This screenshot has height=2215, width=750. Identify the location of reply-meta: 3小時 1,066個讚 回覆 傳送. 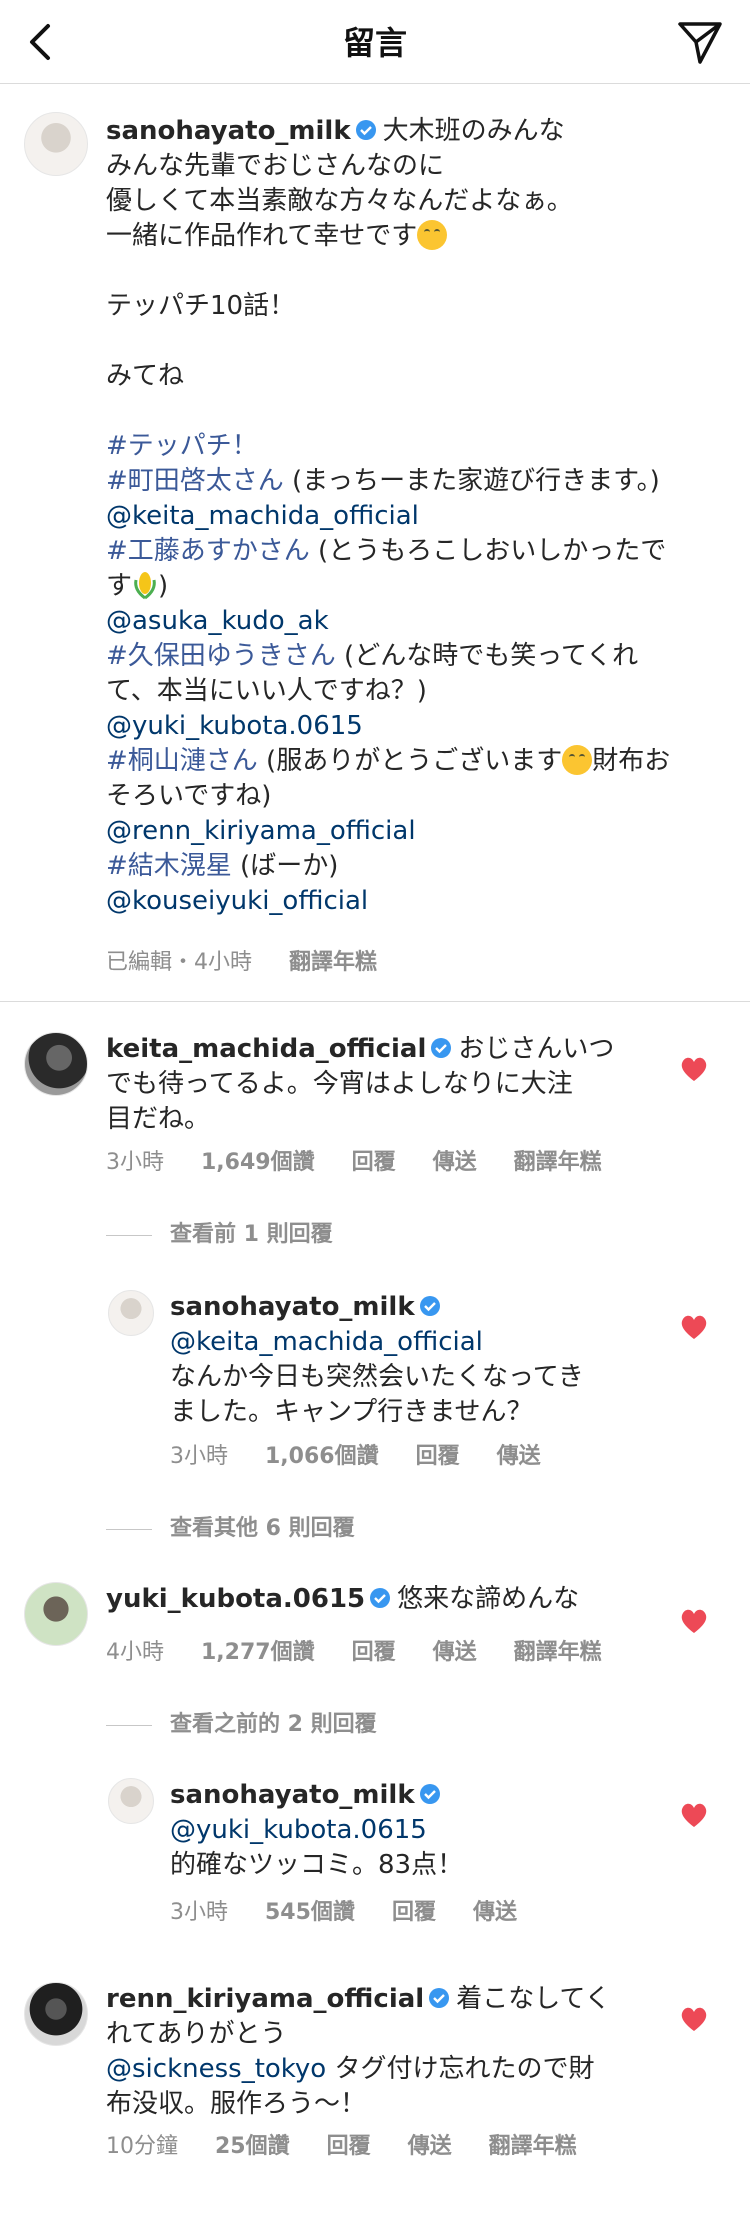
(355, 1456).